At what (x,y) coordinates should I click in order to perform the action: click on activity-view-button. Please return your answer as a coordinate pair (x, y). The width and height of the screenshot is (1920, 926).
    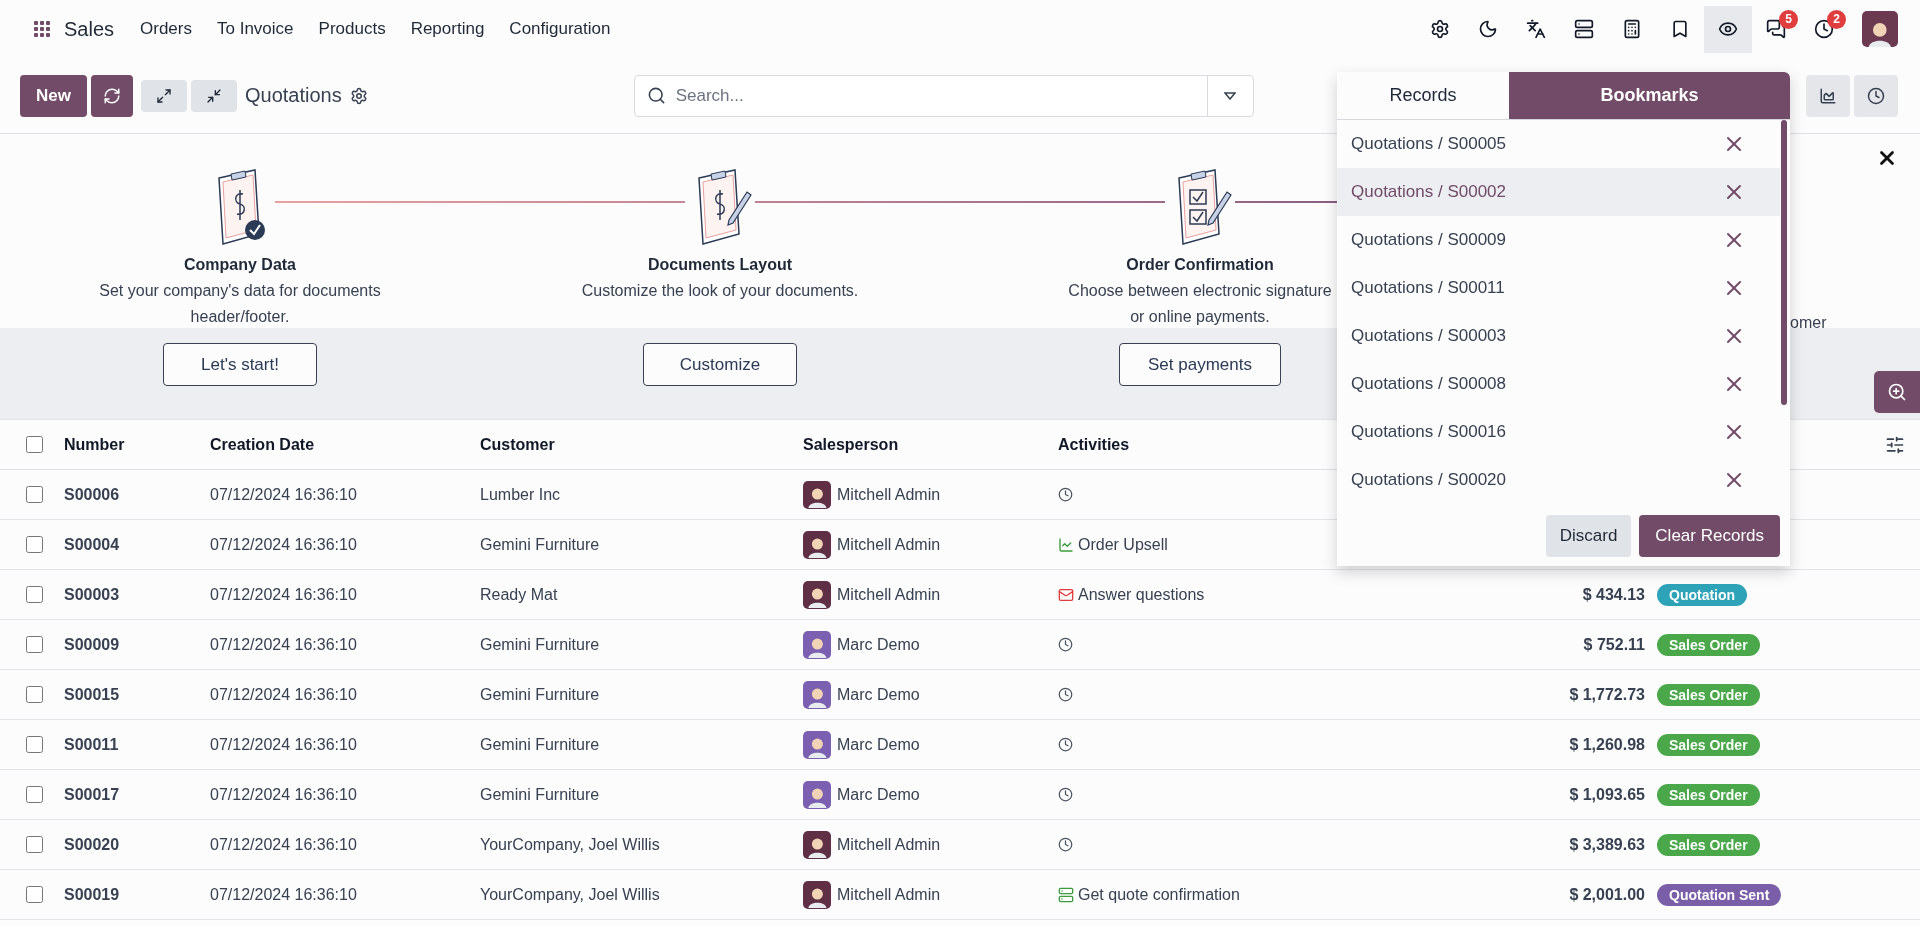
    Looking at the image, I should click on (1876, 95).